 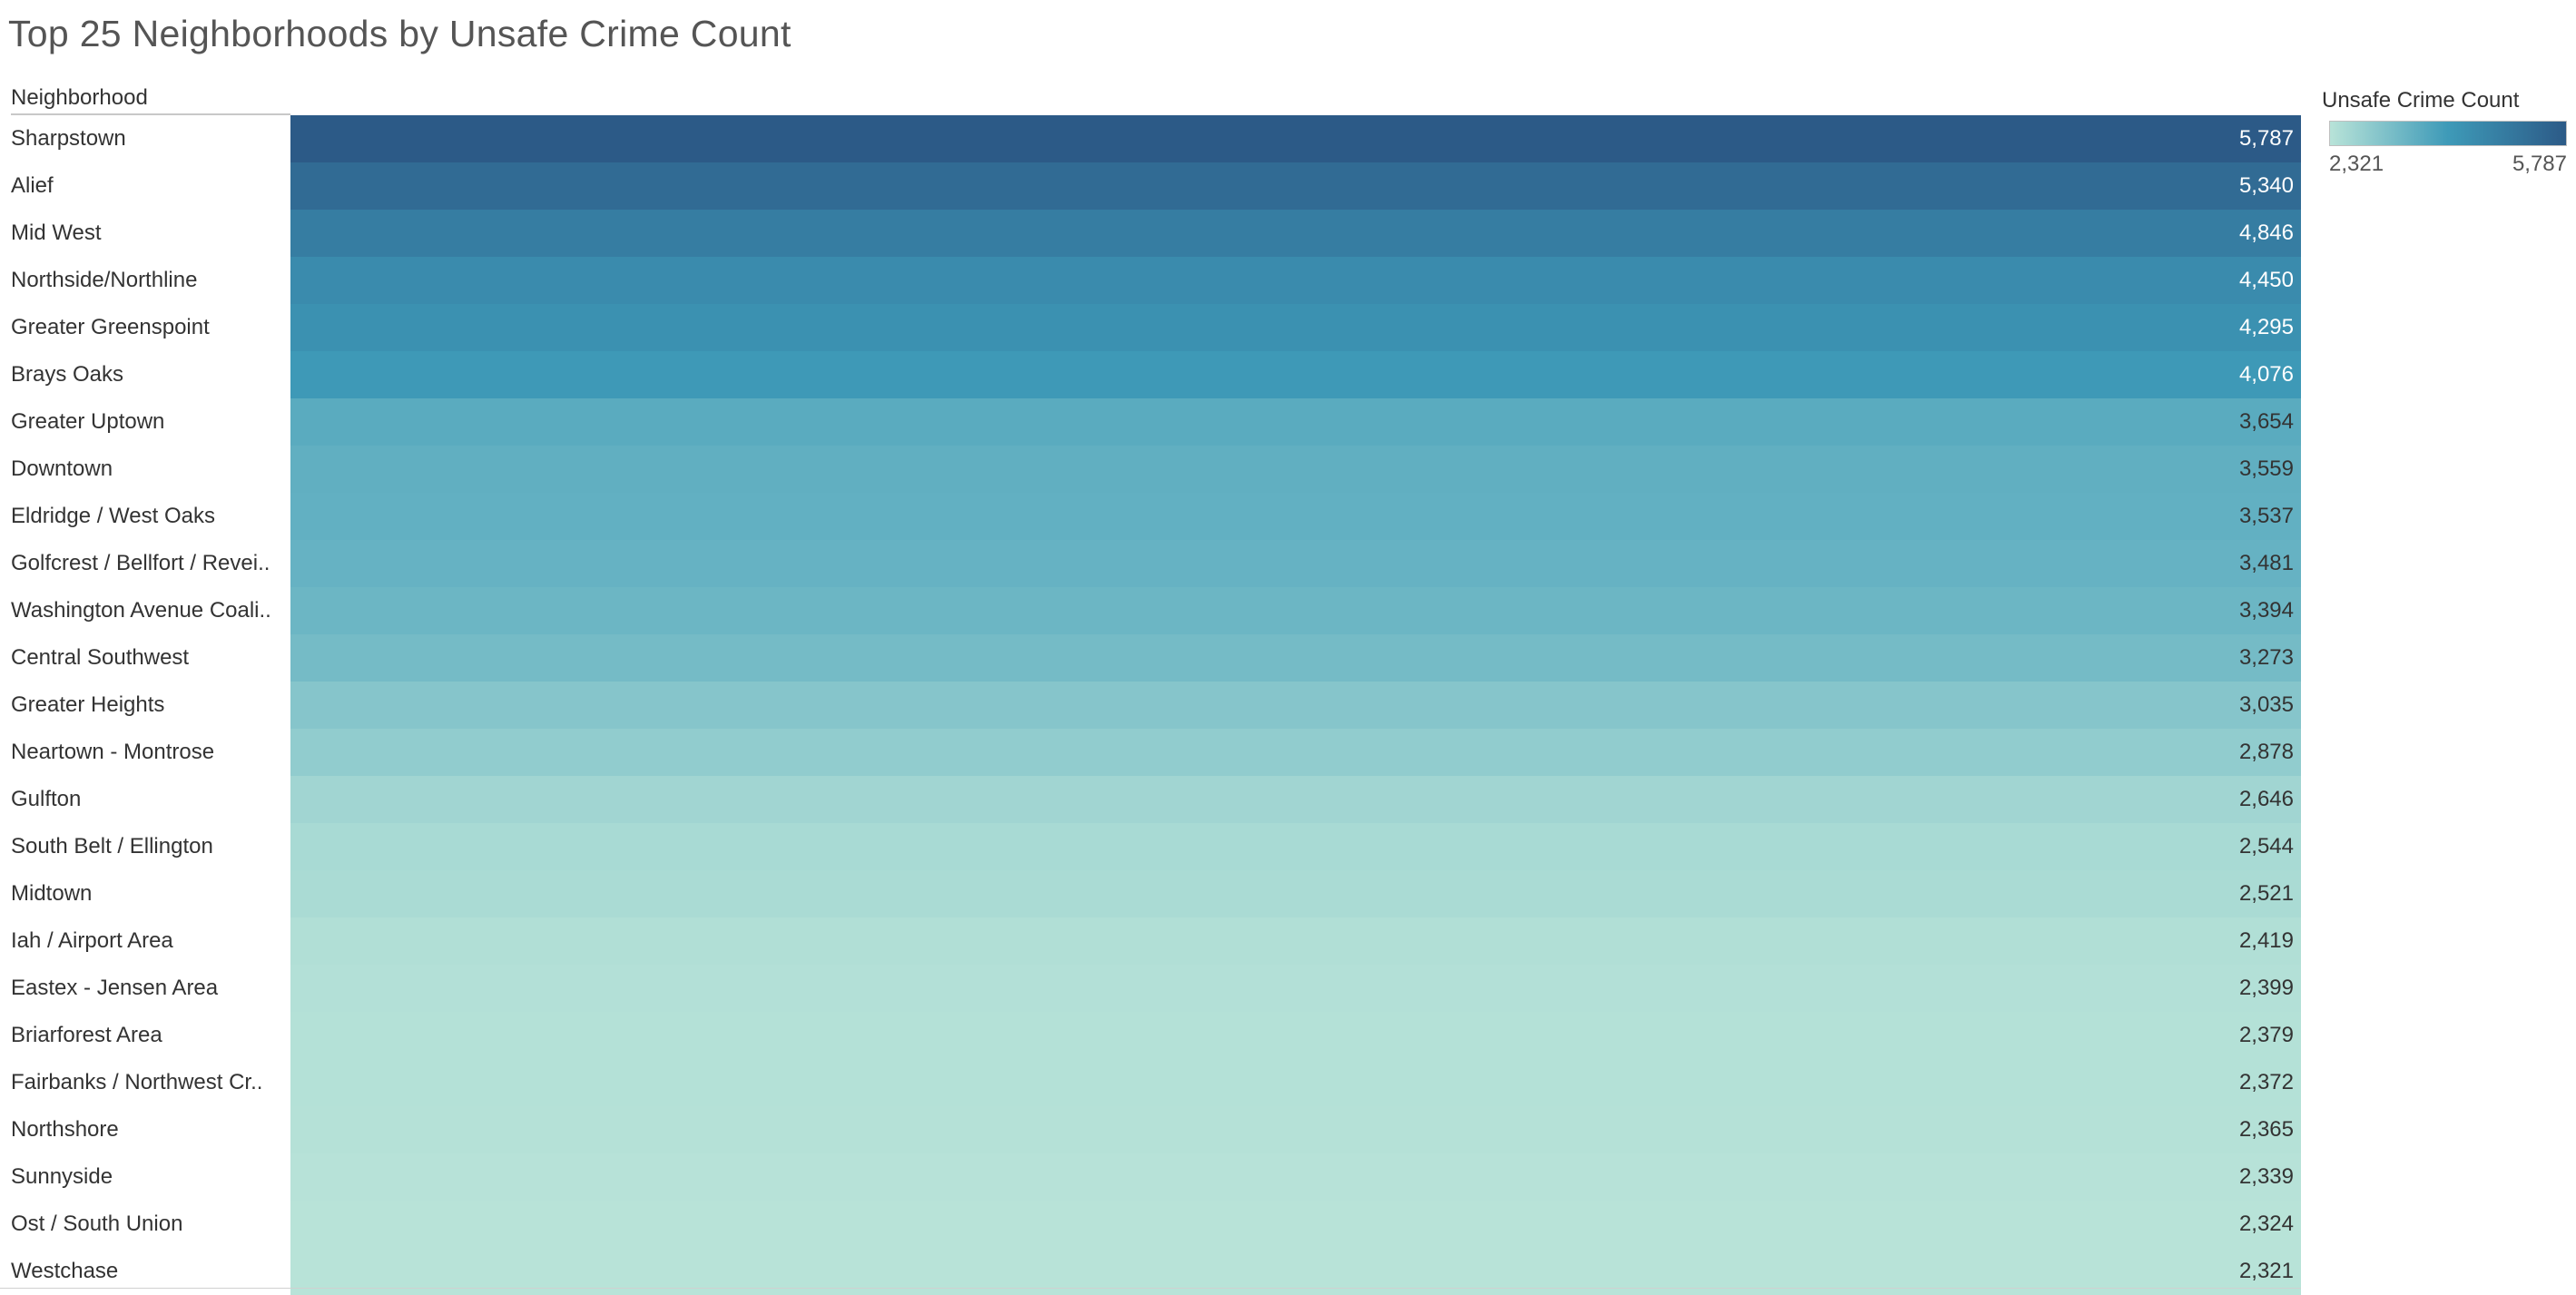 I want to click on crime-count-value: 2,324, so click(x=2266, y=1224).